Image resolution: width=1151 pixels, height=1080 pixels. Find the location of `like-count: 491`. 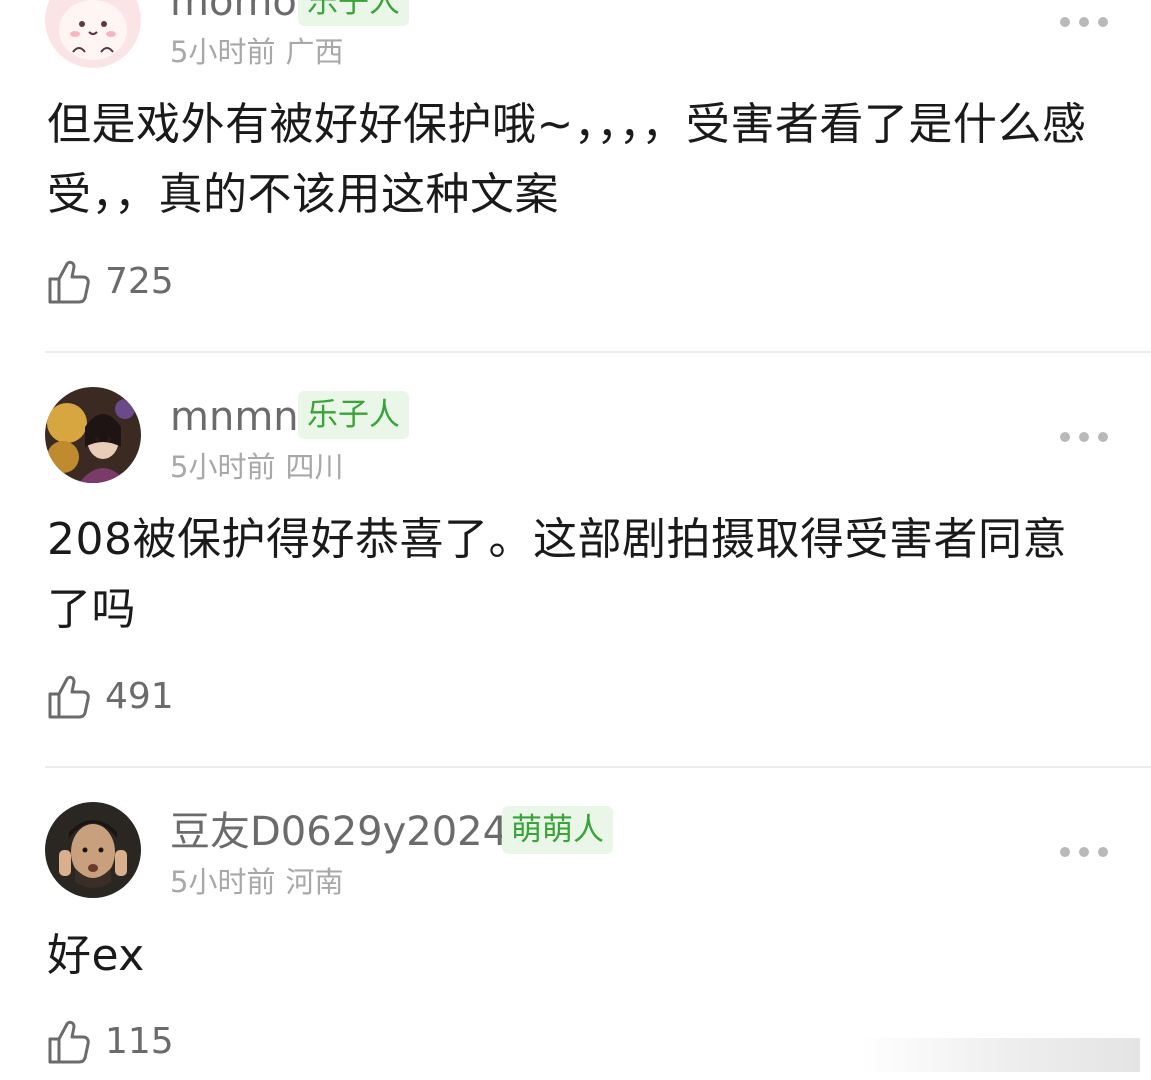

like-count: 491 is located at coordinates (139, 696).